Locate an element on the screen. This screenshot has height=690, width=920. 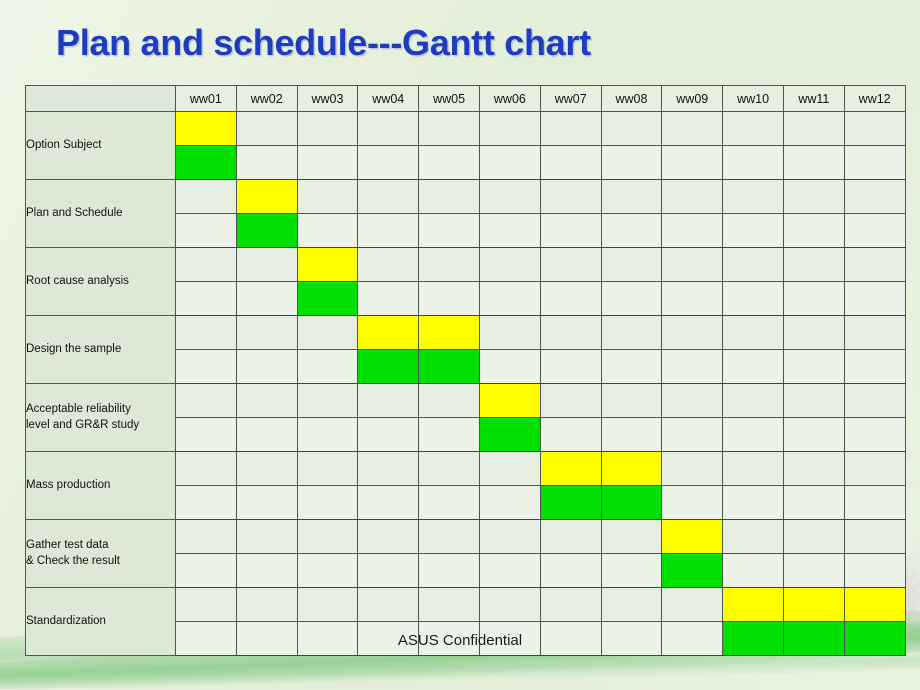
task-label-line: Plan and Schedule is located at coordinates (74, 212).